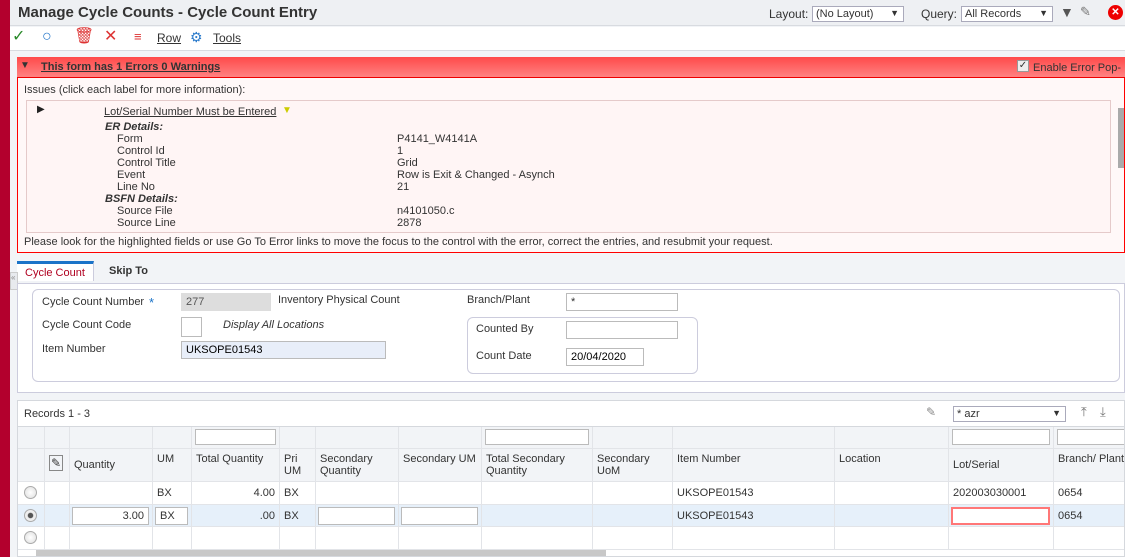 The image size is (1125, 557). I want to click on personalize-grid-icon: ✎, so click(931, 412).